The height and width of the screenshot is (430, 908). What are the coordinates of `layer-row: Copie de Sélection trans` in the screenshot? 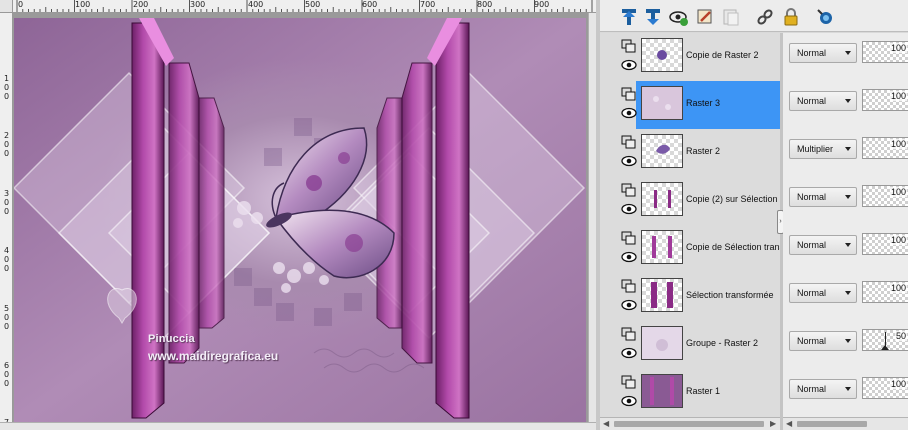 It's located at (690, 249).